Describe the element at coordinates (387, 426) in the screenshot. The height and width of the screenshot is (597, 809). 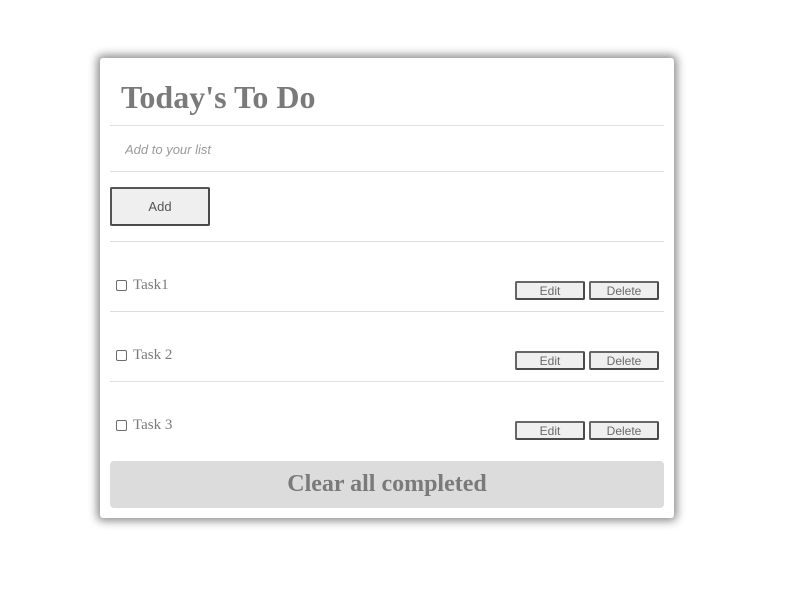
I see `task-row: Task 3 Edit Delete` at that location.